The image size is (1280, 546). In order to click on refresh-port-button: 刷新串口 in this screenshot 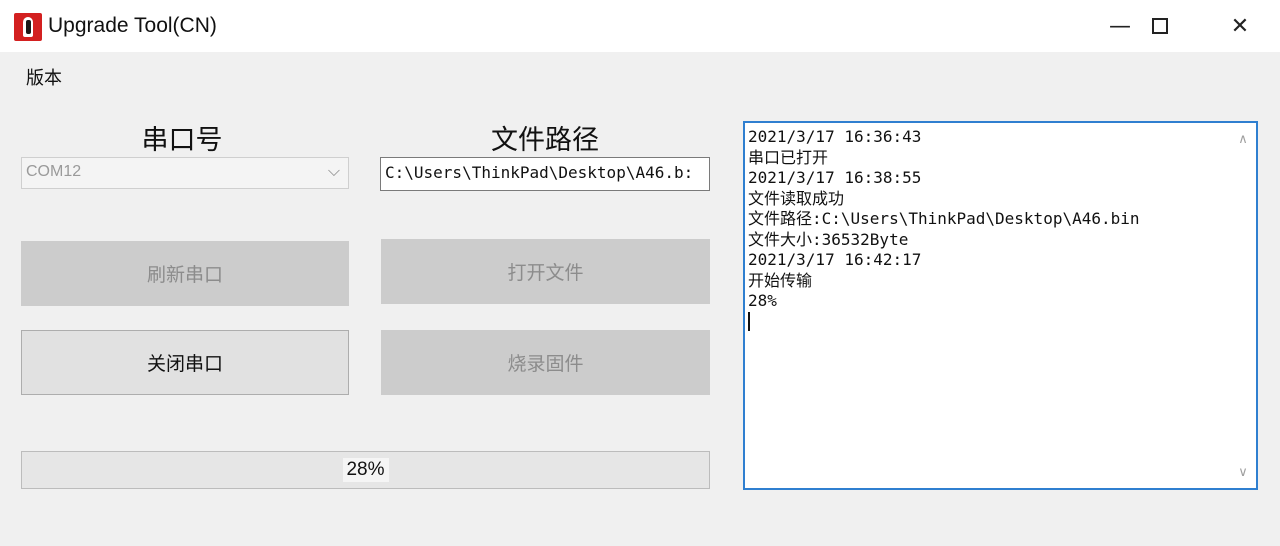, I will do `click(185, 273)`.